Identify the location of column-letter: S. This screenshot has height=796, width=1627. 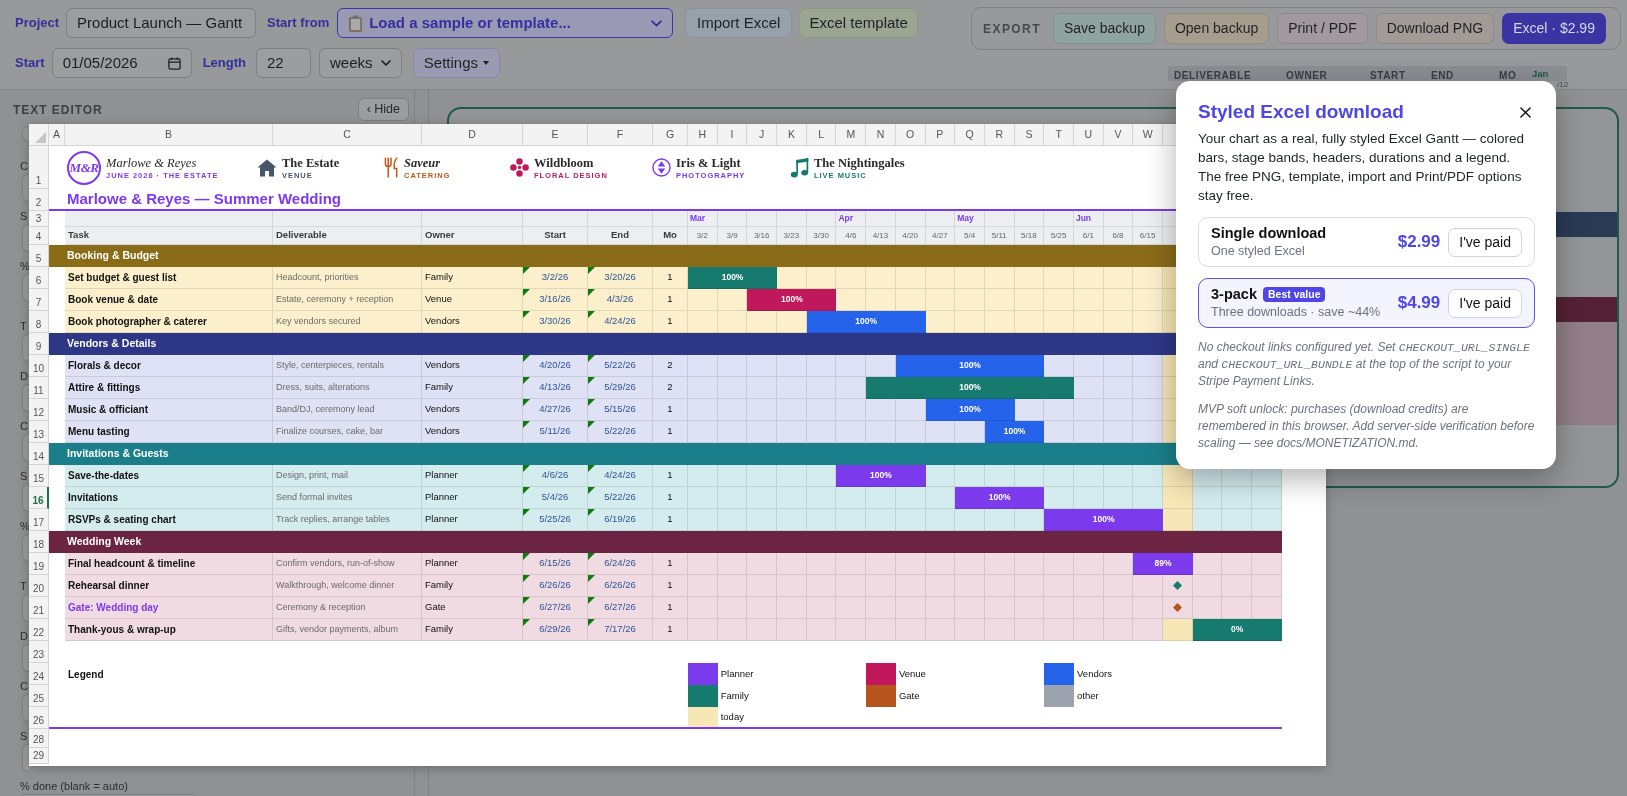
(1029, 134).